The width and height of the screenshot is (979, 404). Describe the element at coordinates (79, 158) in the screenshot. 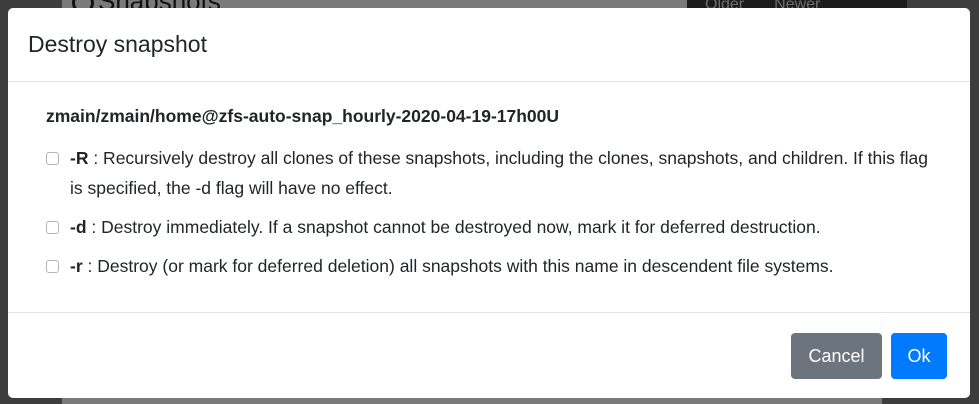

I see `flag-R: -R` at that location.